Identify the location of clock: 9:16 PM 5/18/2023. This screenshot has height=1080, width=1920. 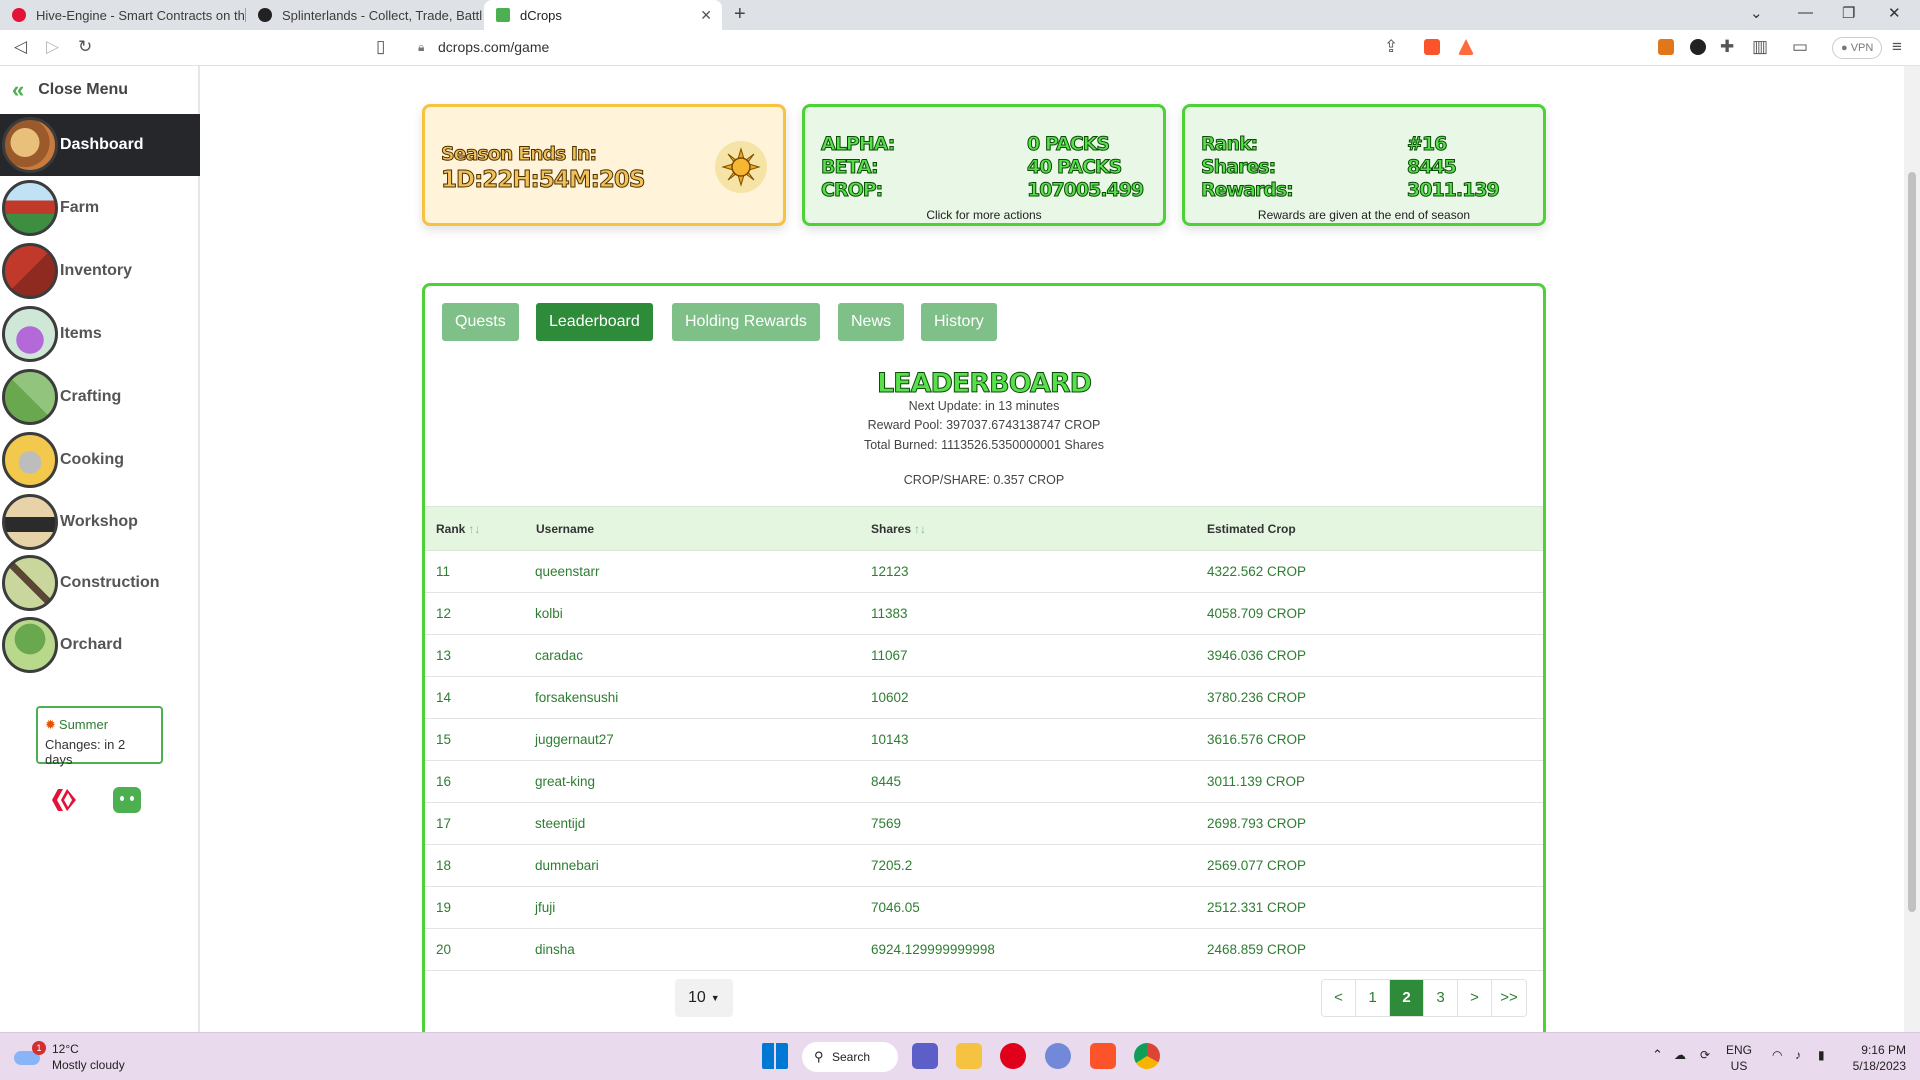
(1876, 1058).